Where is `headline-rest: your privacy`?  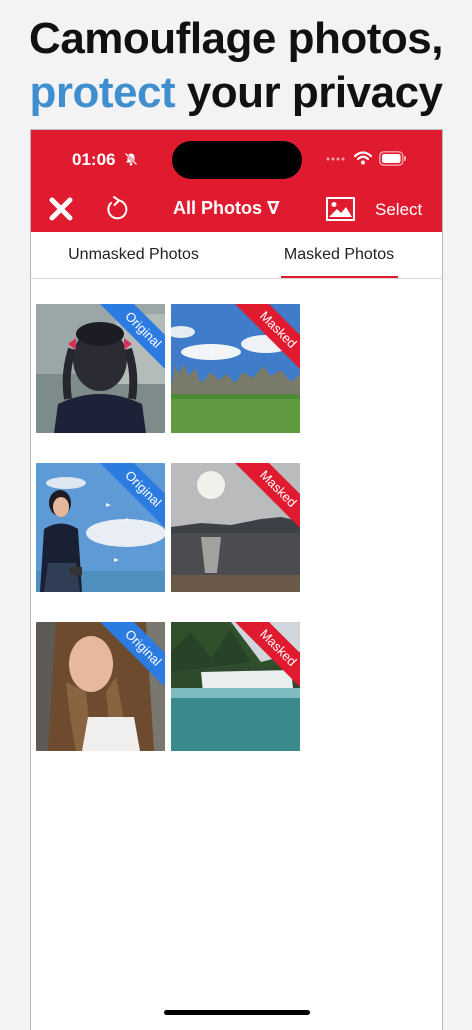
headline-rest: your privacy is located at coordinates (309, 92).